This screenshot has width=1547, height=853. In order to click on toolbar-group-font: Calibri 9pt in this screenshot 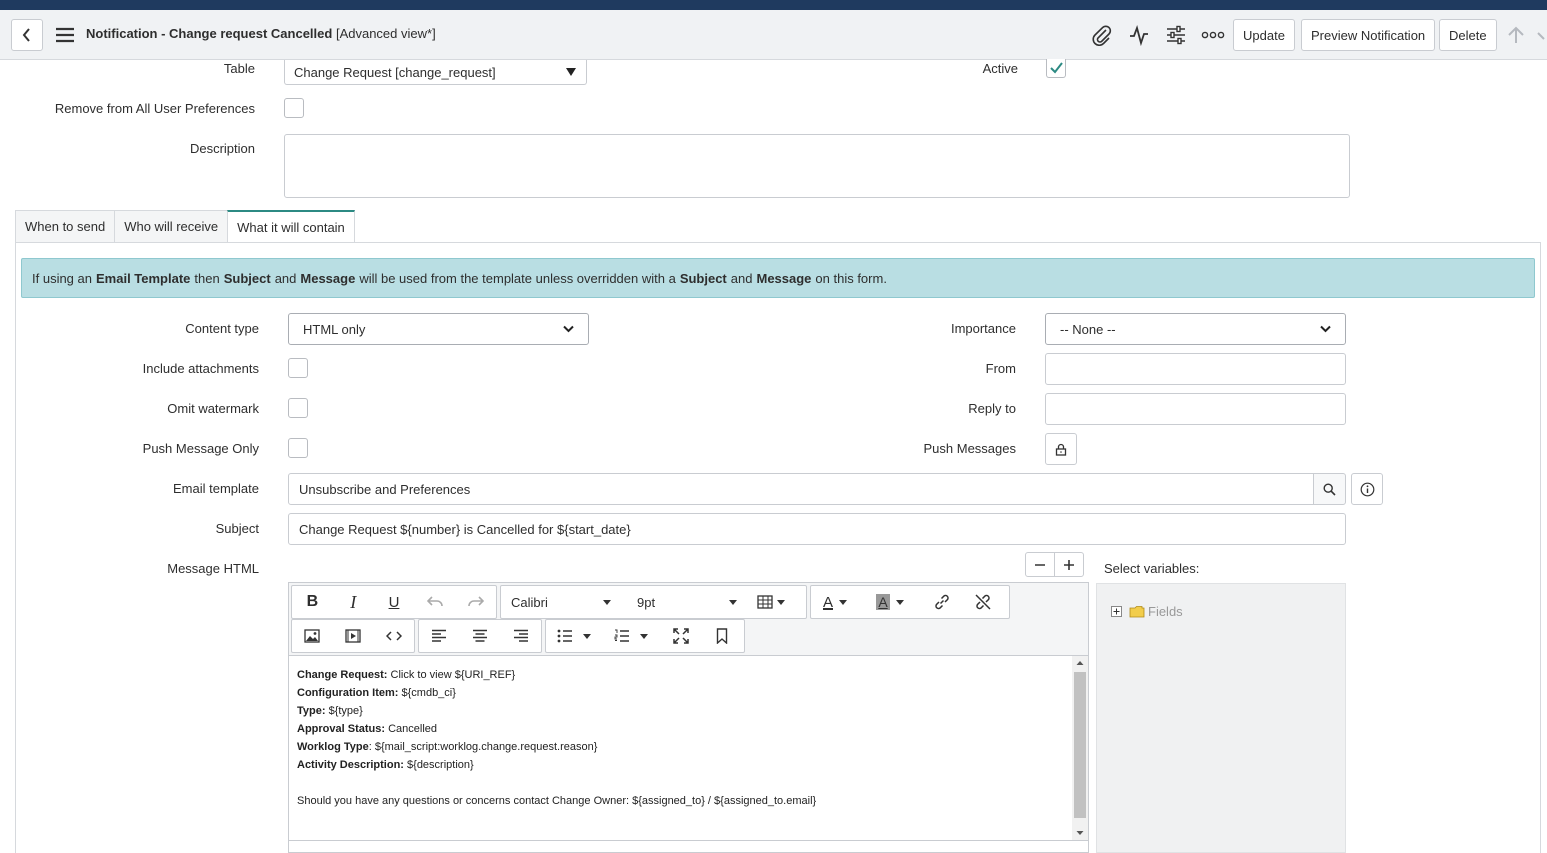, I will do `click(653, 602)`.